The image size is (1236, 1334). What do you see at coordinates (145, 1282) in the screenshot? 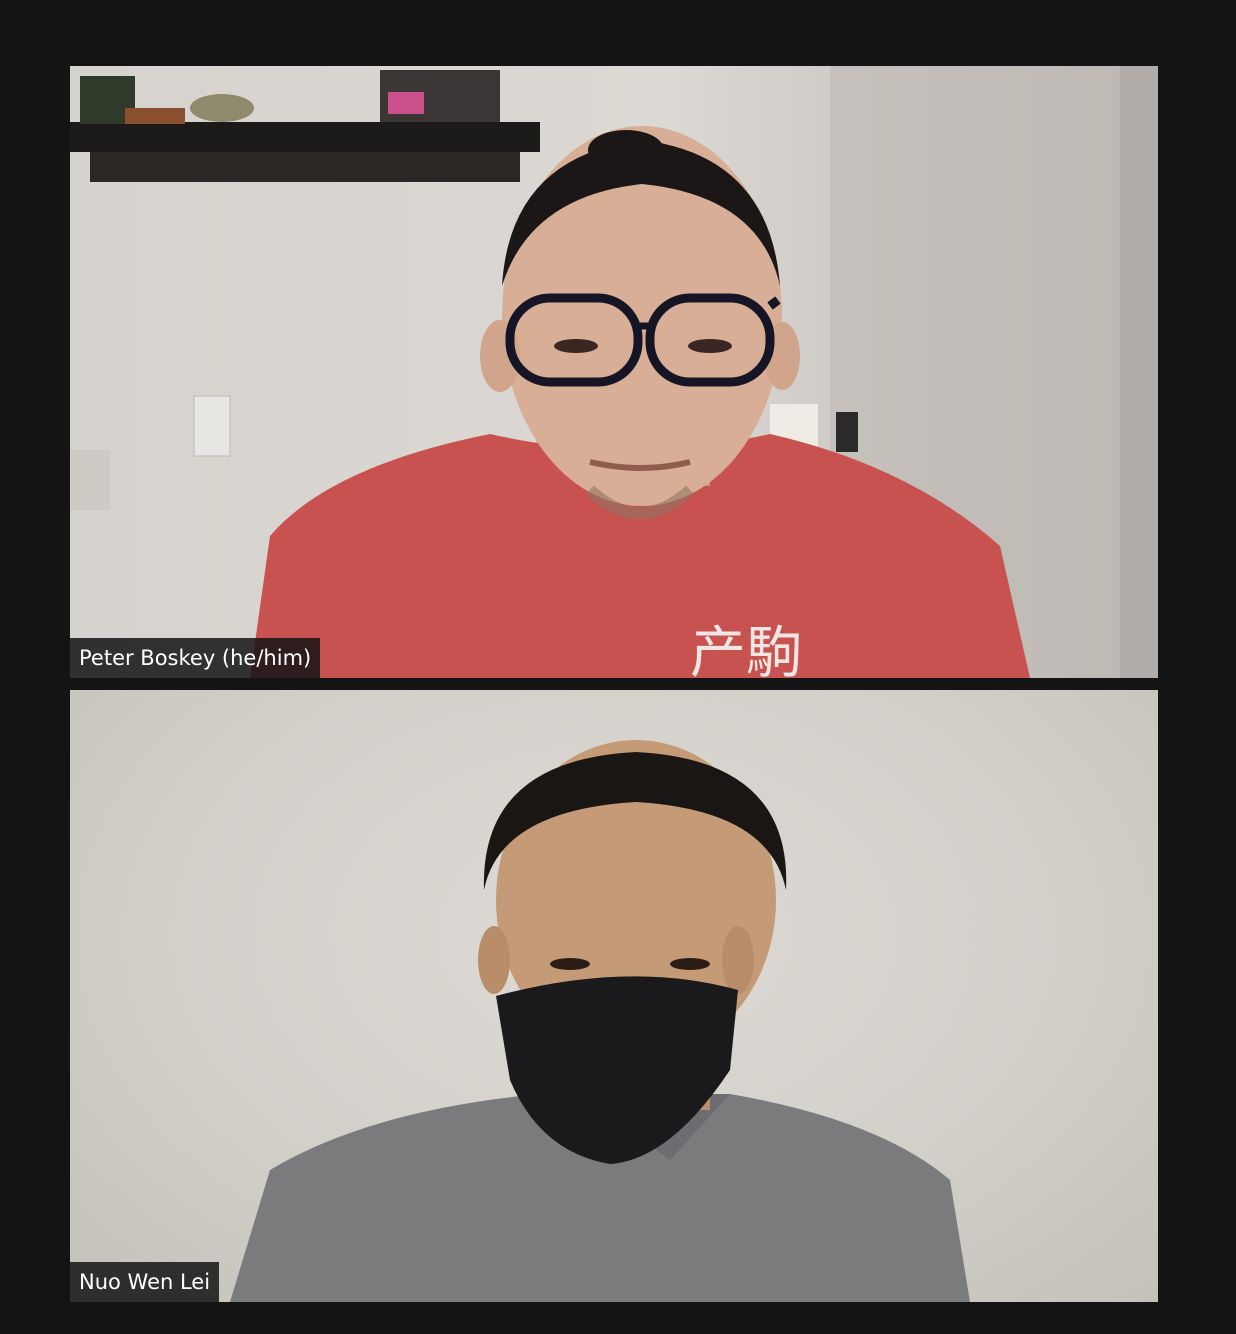
I see `participant-name-label: Nuo Wen Lei` at bounding box center [145, 1282].